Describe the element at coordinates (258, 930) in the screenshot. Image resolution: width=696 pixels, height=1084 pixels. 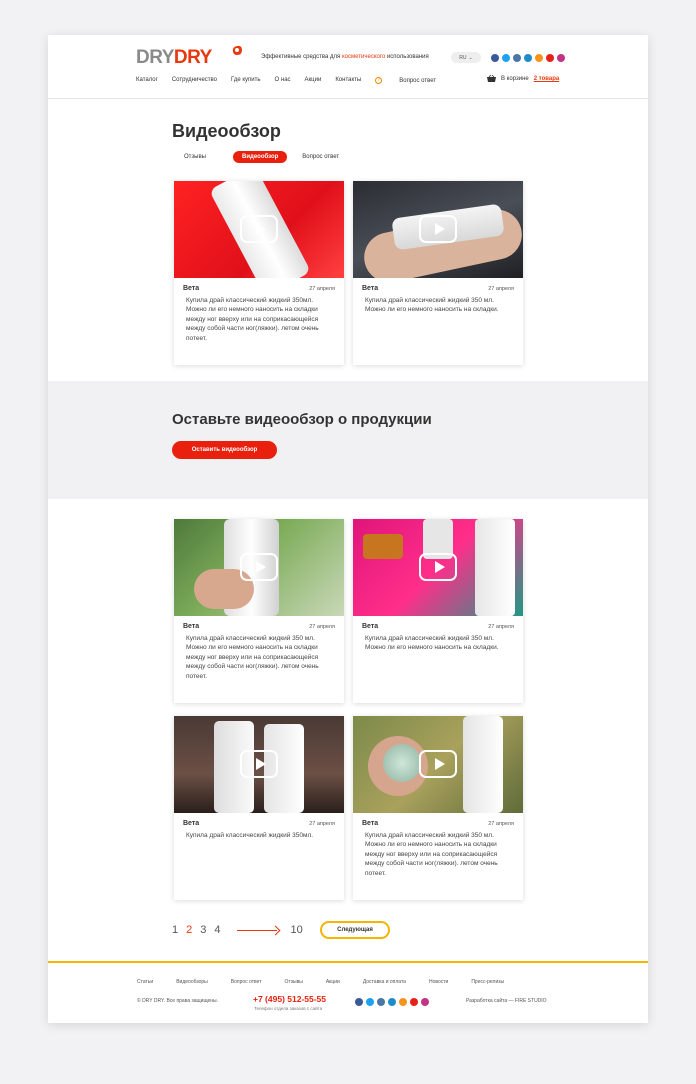
I see `arrow-right-icon` at that location.